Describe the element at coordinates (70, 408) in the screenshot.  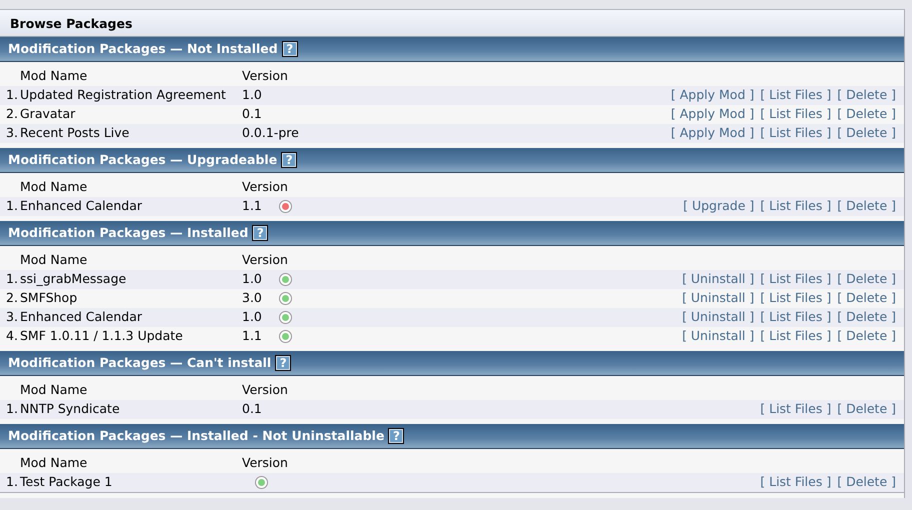
I see `mod-name: NNTP Syndicate` at that location.